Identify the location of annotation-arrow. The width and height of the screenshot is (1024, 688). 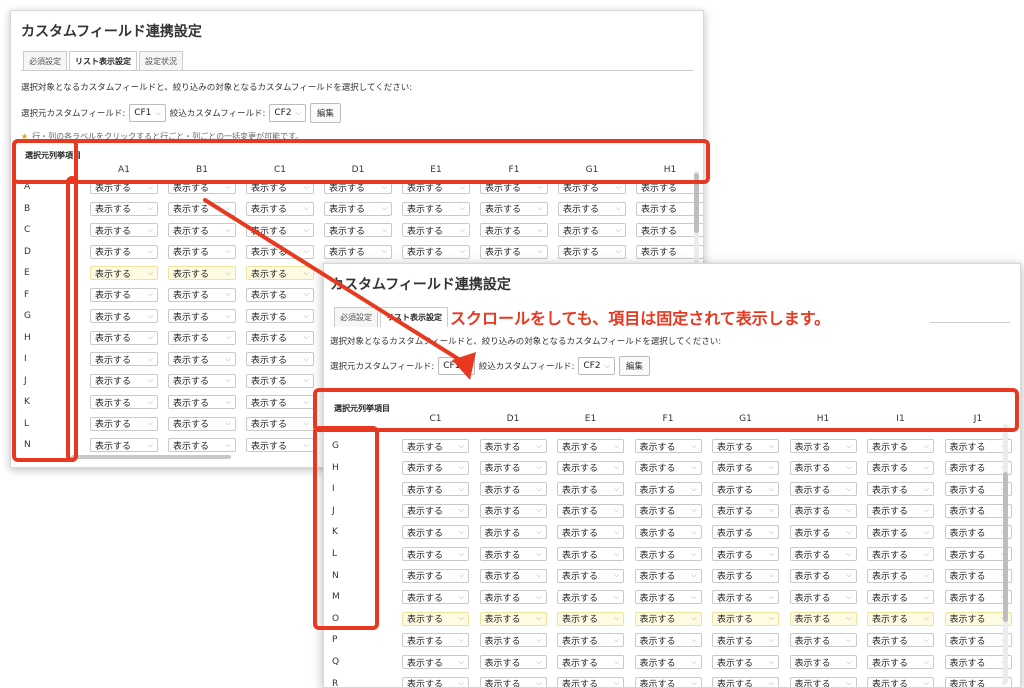
(339, 289).